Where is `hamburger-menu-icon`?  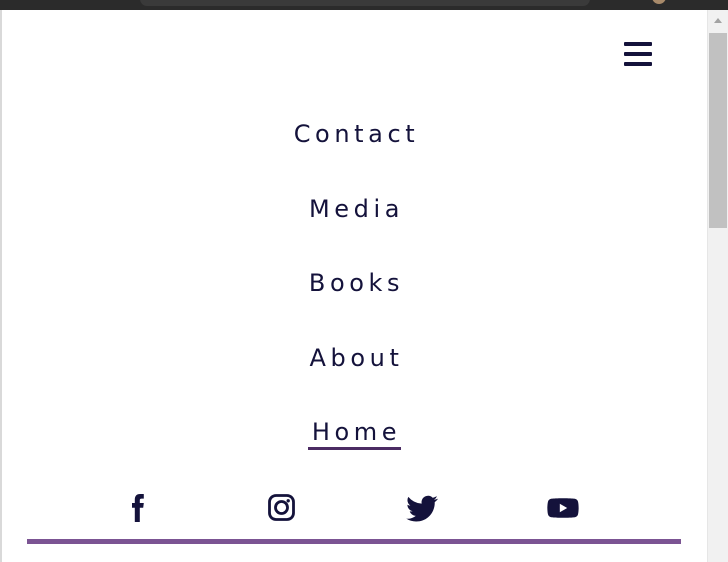
hamburger-menu-icon is located at coordinates (638, 54).